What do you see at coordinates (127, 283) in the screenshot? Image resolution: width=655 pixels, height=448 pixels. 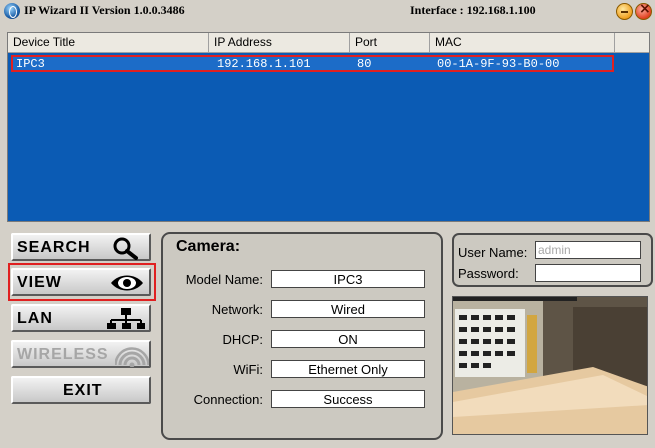 I see `eye-icon` at bounding box center [127, 283].